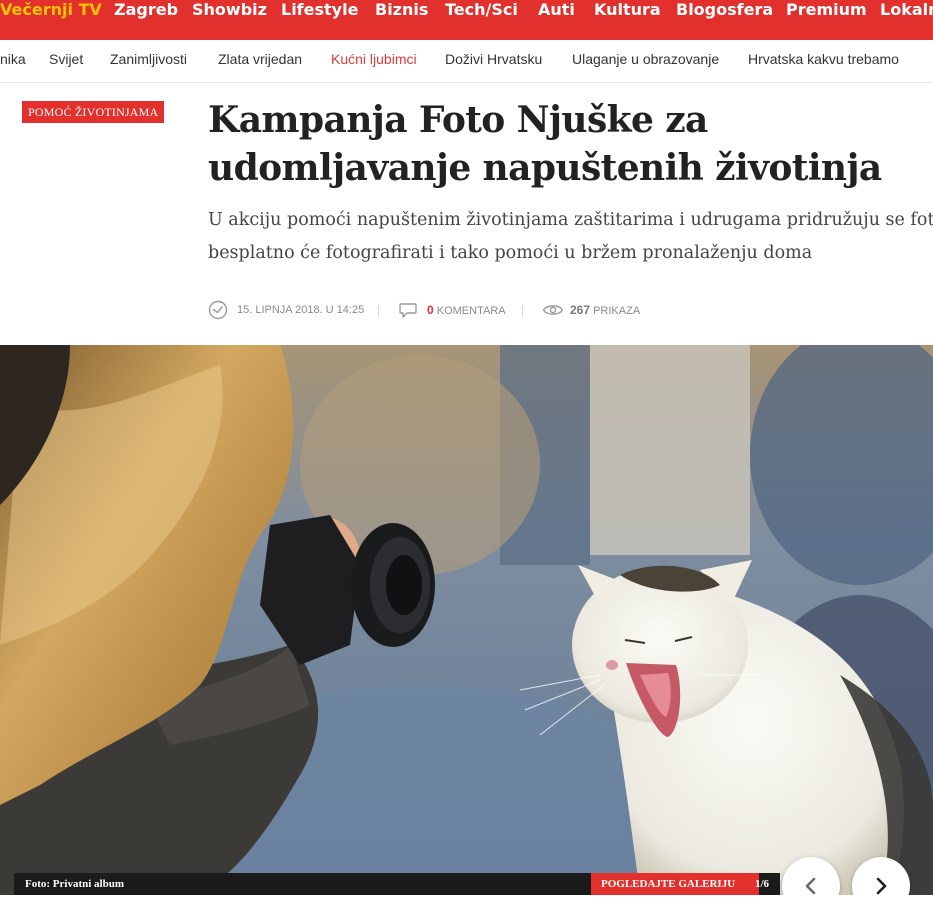 The width and height of the screenshot is (933, 916). Describe the element at coordinates (301, 310) in the screenshot. I see `publish-date: 15. LIPNJA 2018. U 14:25` at that location.